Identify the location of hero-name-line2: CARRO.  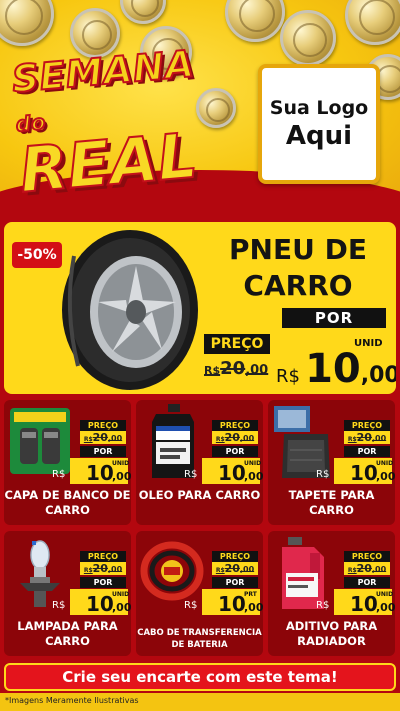
(298, 285).